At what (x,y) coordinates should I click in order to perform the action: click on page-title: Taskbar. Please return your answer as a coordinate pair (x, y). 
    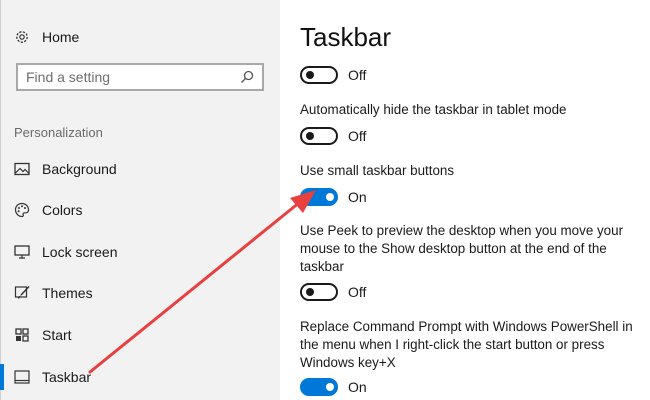
    Looking at the image, I should click on (346, 37).